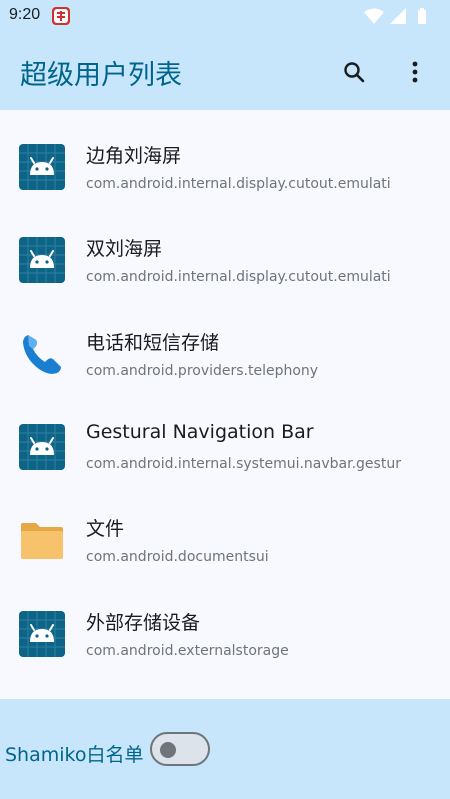  I want to click on wifi-icon, so click(374, 16).